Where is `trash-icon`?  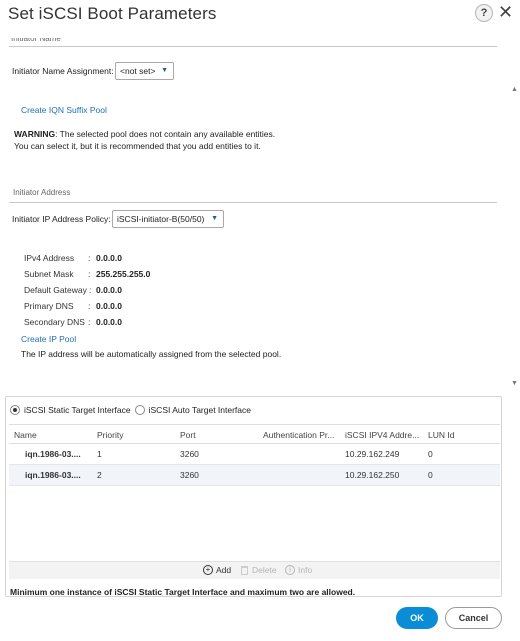 trash-icon is located at coordinates (244, 570).